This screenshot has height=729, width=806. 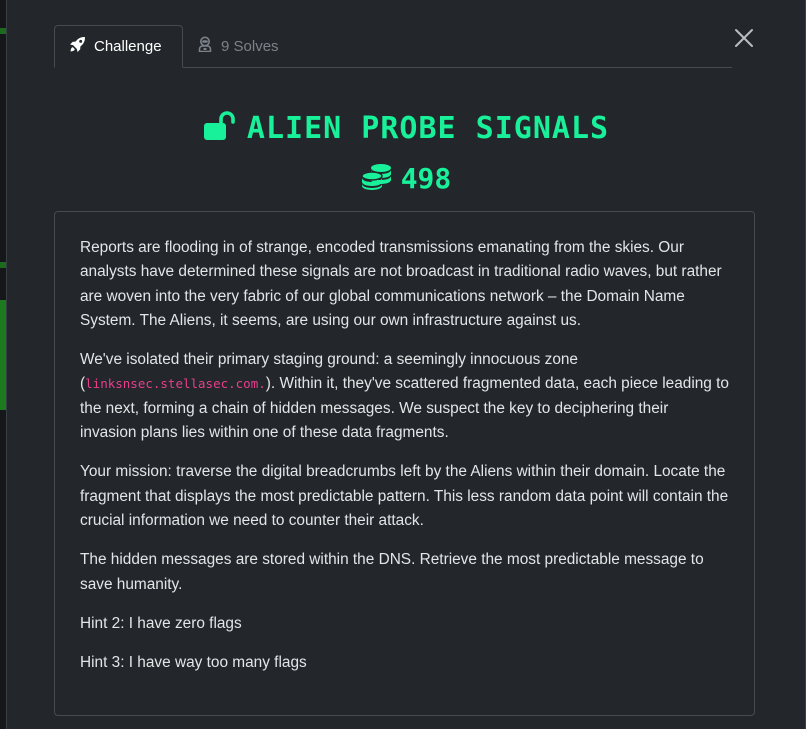 What do you see at coordinates (81, 46) in the screenshot?
I see `rocket-icon` at bounding box center [81, 46].